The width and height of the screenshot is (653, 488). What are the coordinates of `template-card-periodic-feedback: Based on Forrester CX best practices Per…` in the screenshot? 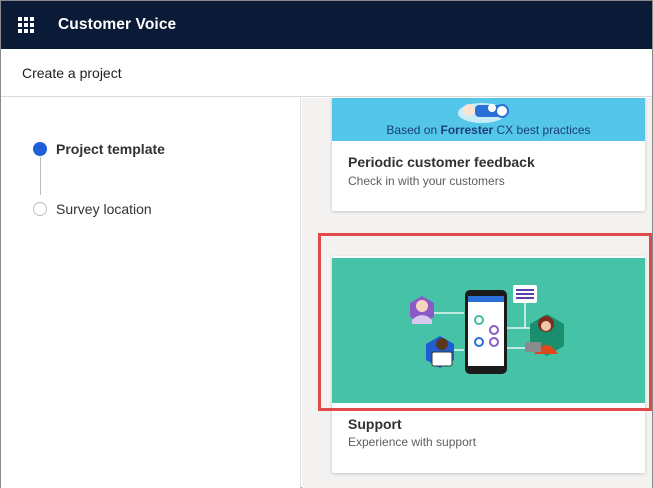 It's located at (488, 154).